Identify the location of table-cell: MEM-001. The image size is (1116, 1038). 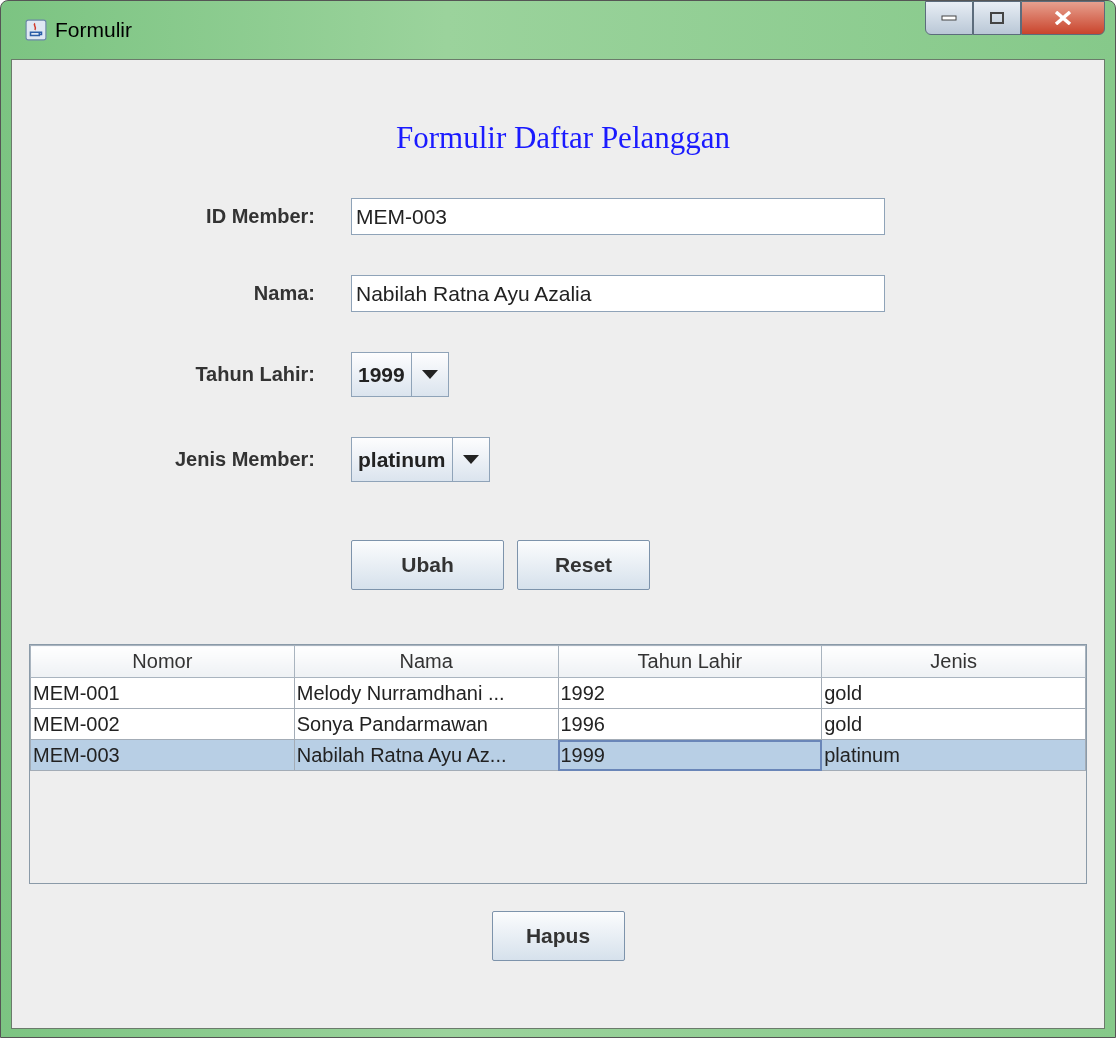
(162, 693).